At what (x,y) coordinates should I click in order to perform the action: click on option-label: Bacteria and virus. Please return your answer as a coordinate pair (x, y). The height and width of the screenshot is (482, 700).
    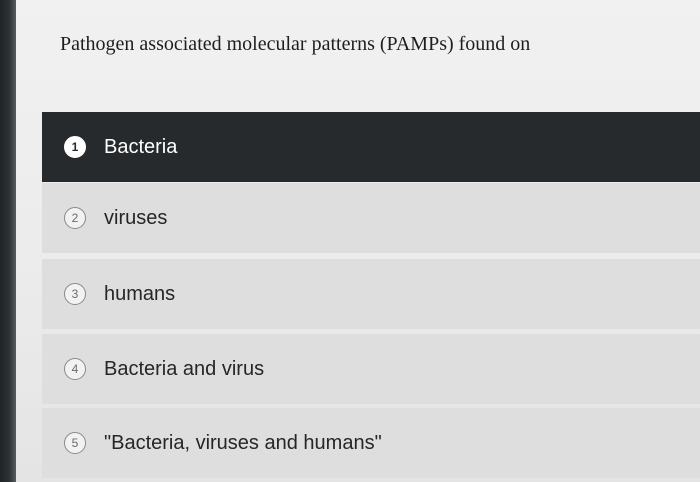
    Looking at the image, I should click on (184, 368).